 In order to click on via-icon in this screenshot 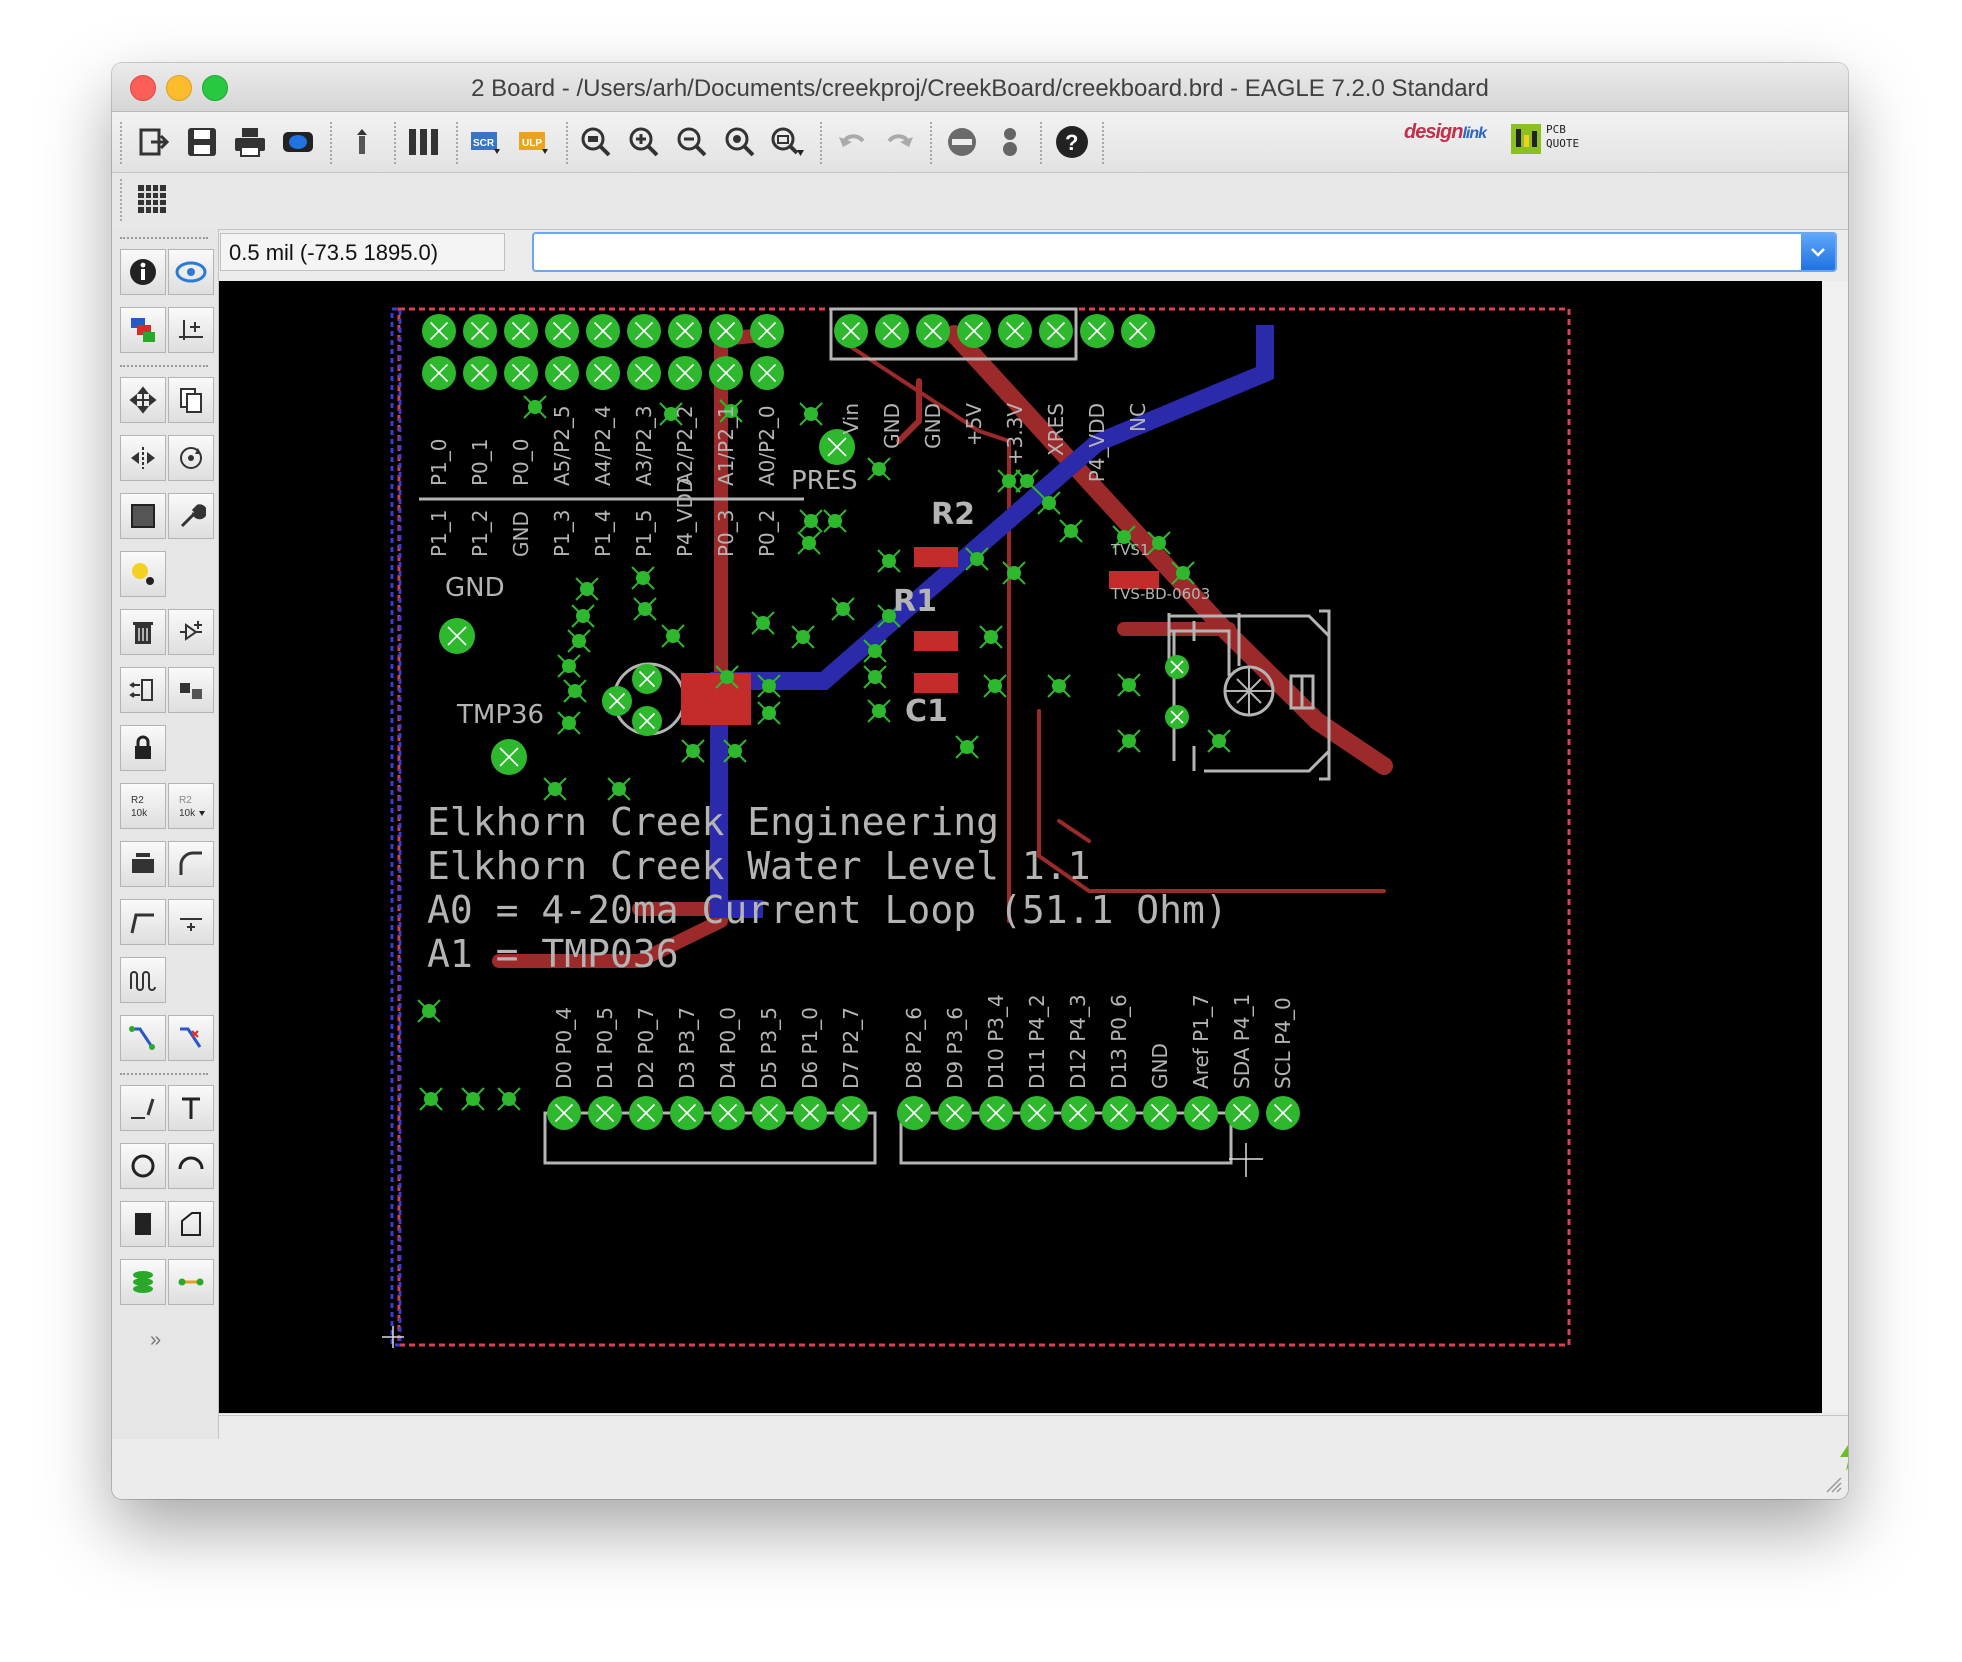, I will do `click(143, 1282)`.